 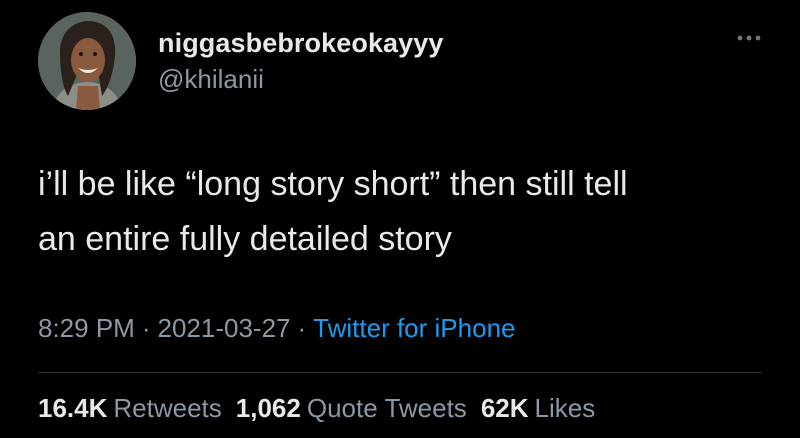 What do you see at coordinates (565, 408) in the screenshot?
I see `likes-label: Likes` at bounding box center [565, 408].